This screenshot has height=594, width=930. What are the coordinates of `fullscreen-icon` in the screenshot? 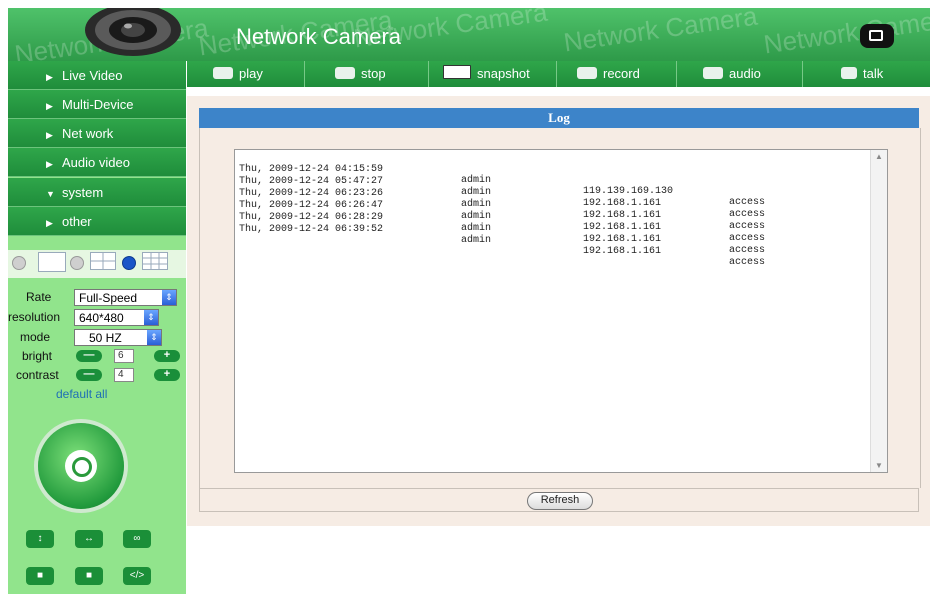 It's located at (877, 36).